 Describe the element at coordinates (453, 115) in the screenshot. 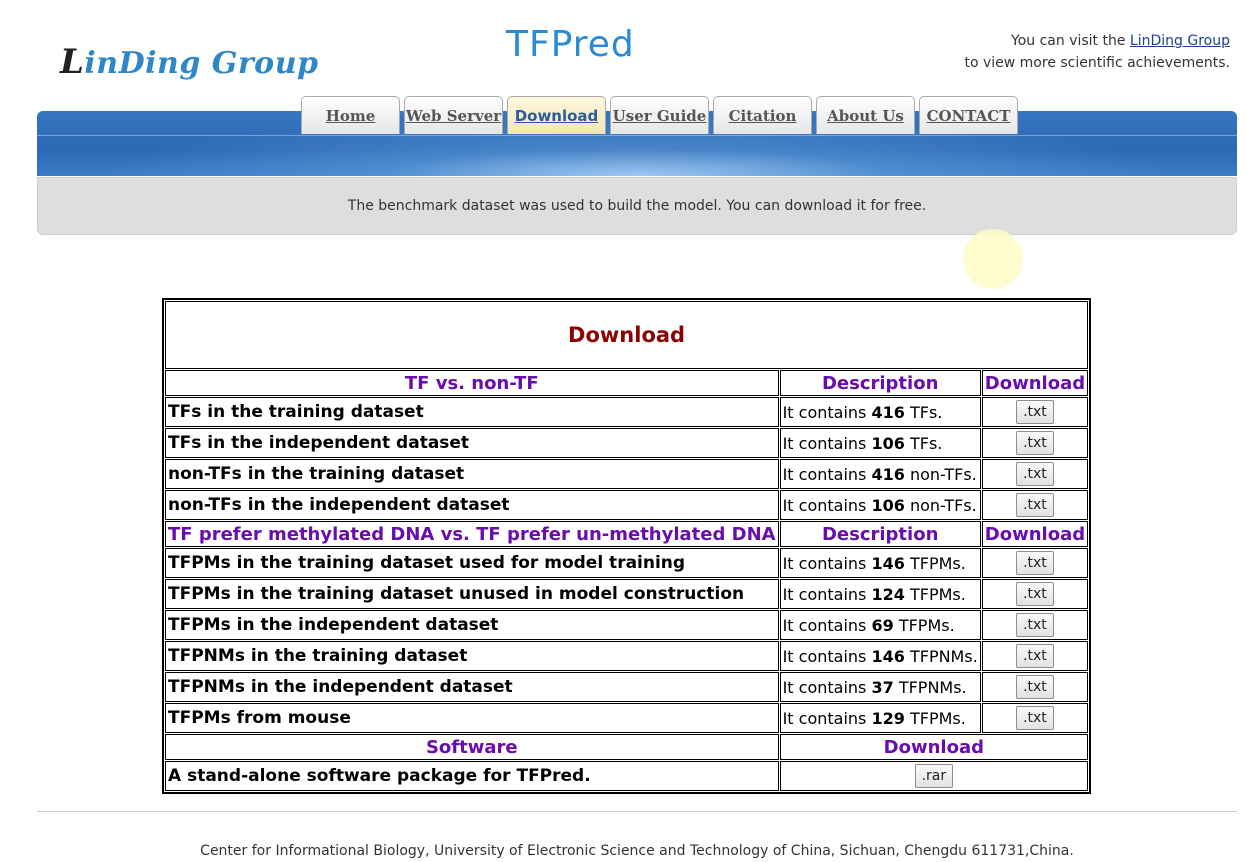

I see `tab-web-server: Web Server` at that location.